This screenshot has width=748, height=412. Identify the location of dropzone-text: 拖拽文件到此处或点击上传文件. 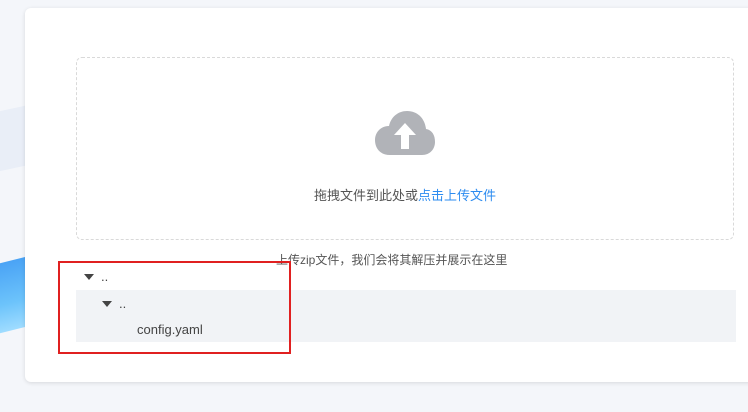
(405, 194).